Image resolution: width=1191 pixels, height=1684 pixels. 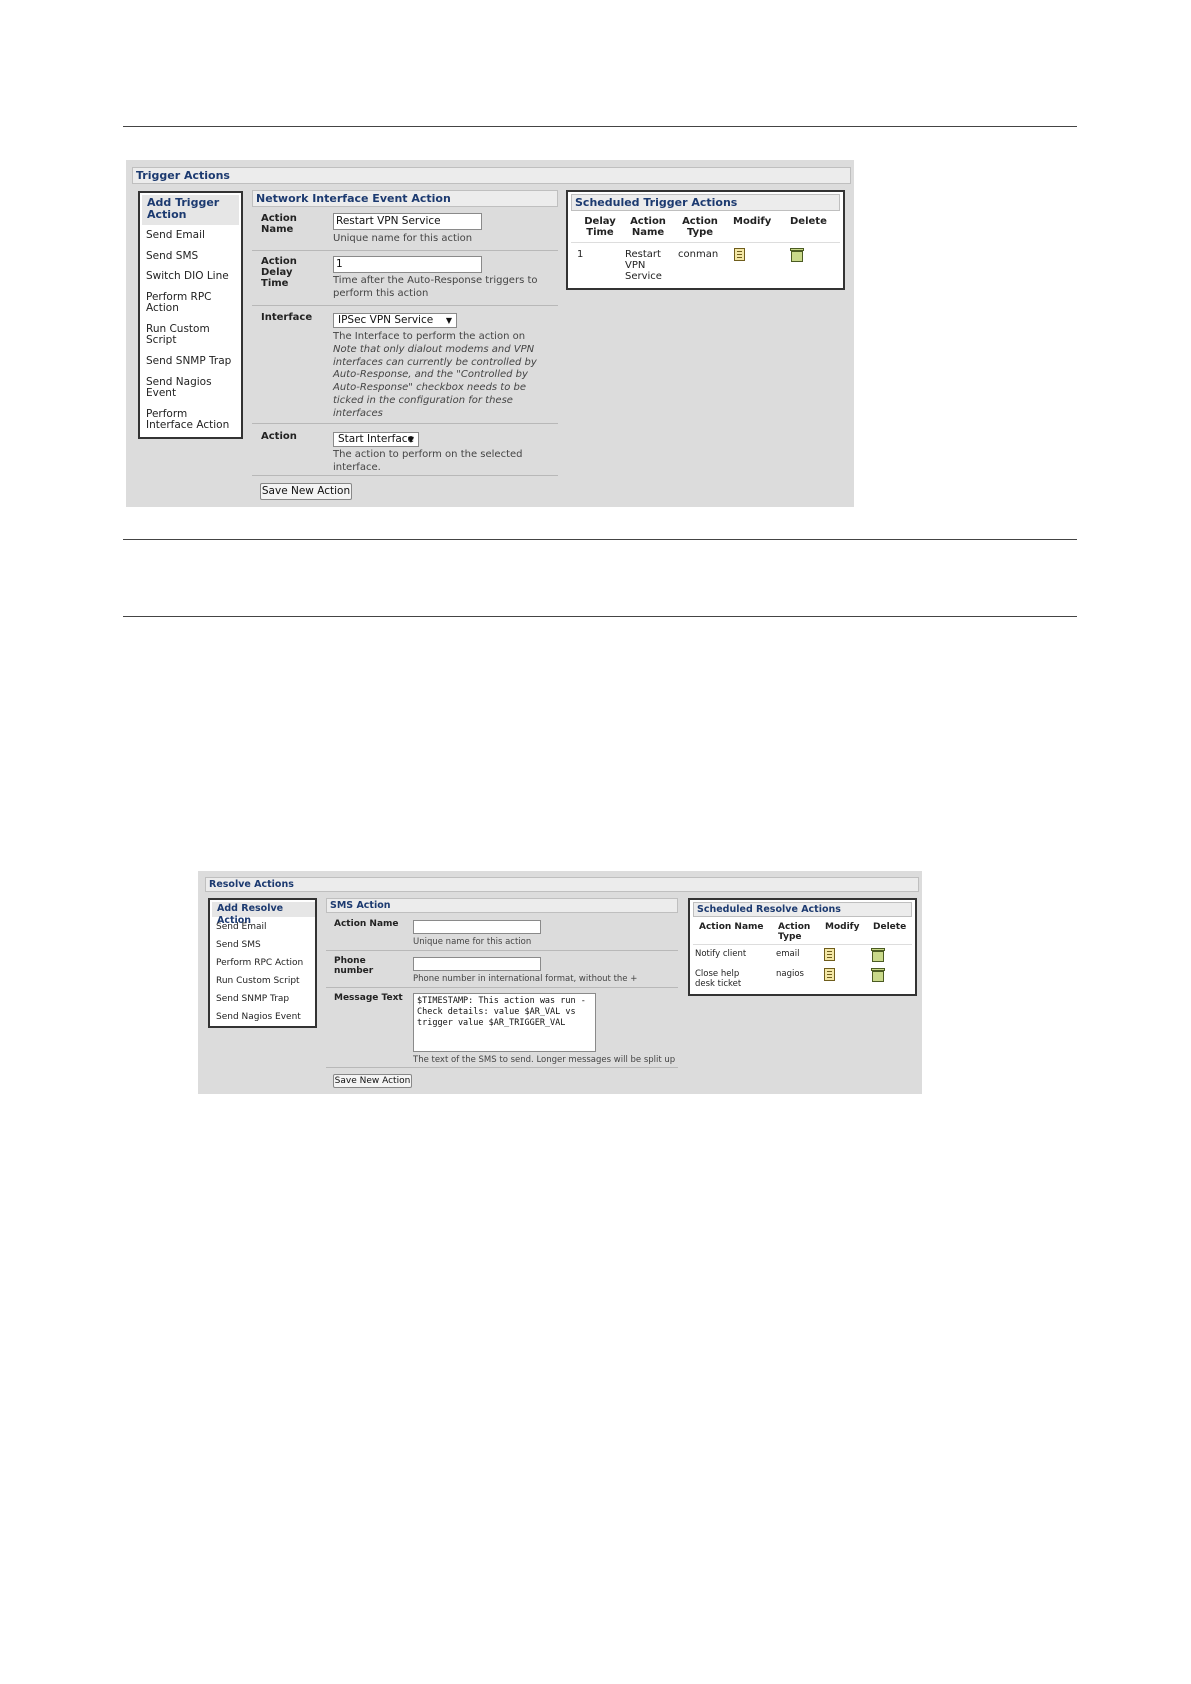 What do you see at coordinates (580, 254) in the screenshot?
I see `row-1-delay: 1` at bounding box center [580, 254].